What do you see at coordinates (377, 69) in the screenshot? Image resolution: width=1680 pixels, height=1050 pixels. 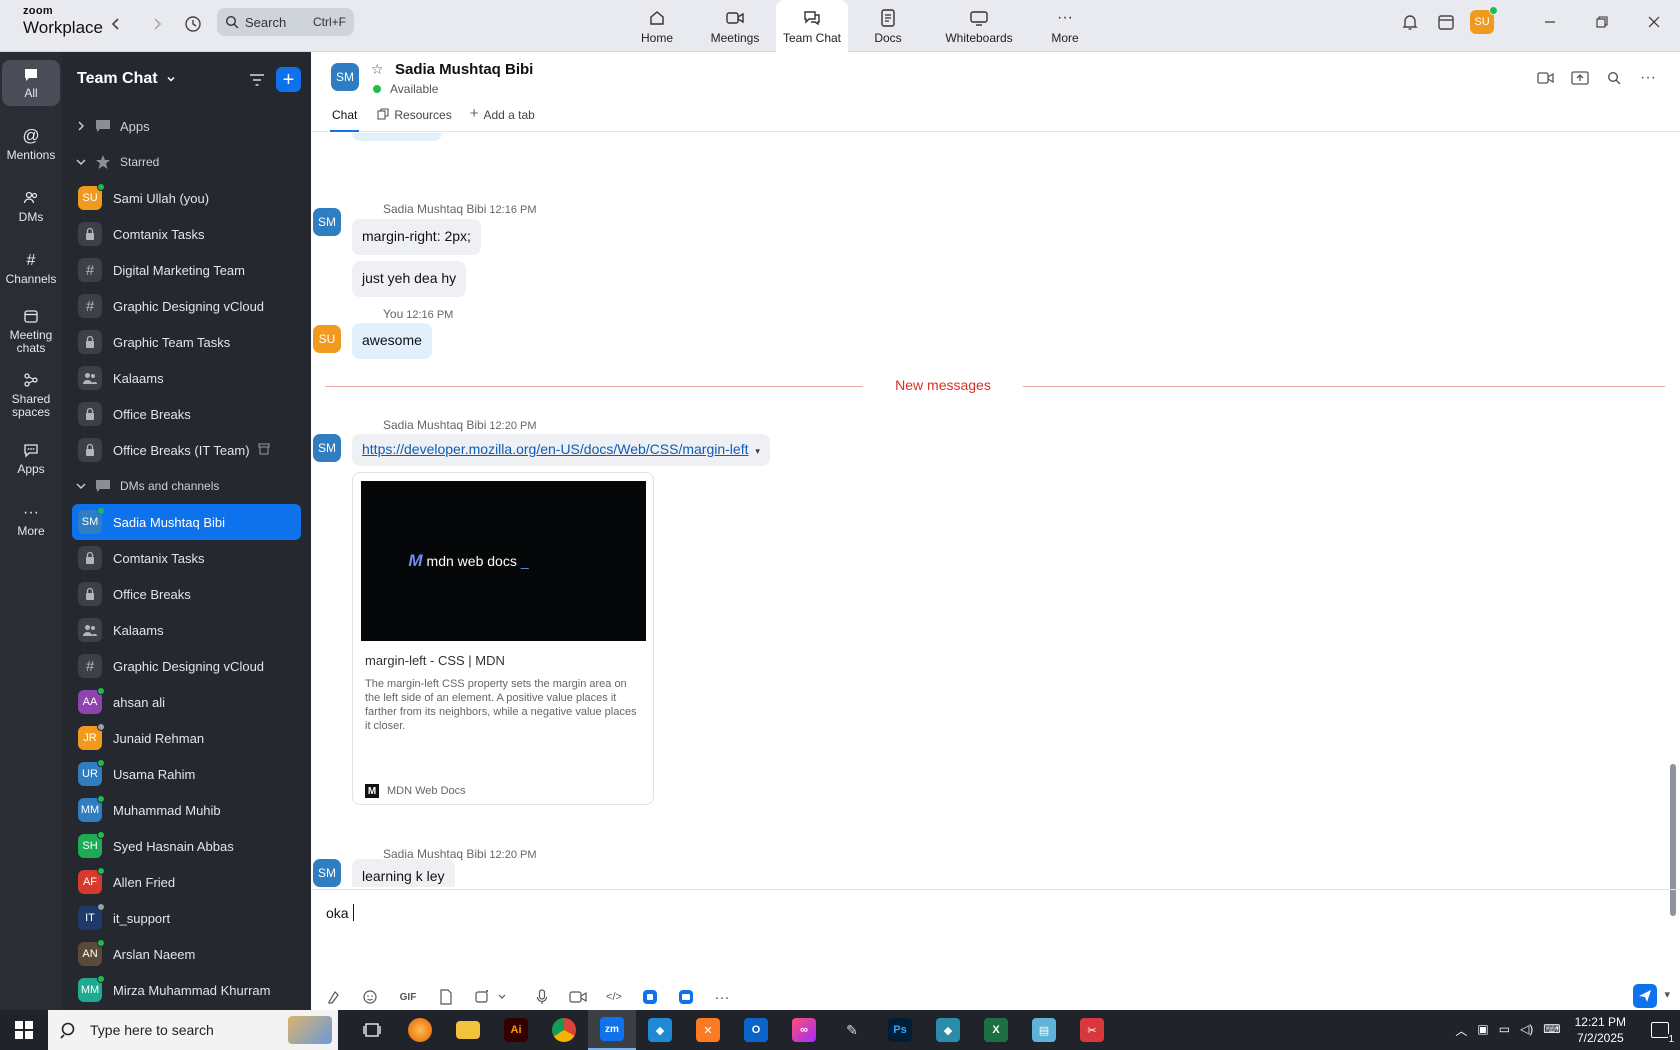 I see `star-outline-icon: ☆` at bounding box center [377, 69].